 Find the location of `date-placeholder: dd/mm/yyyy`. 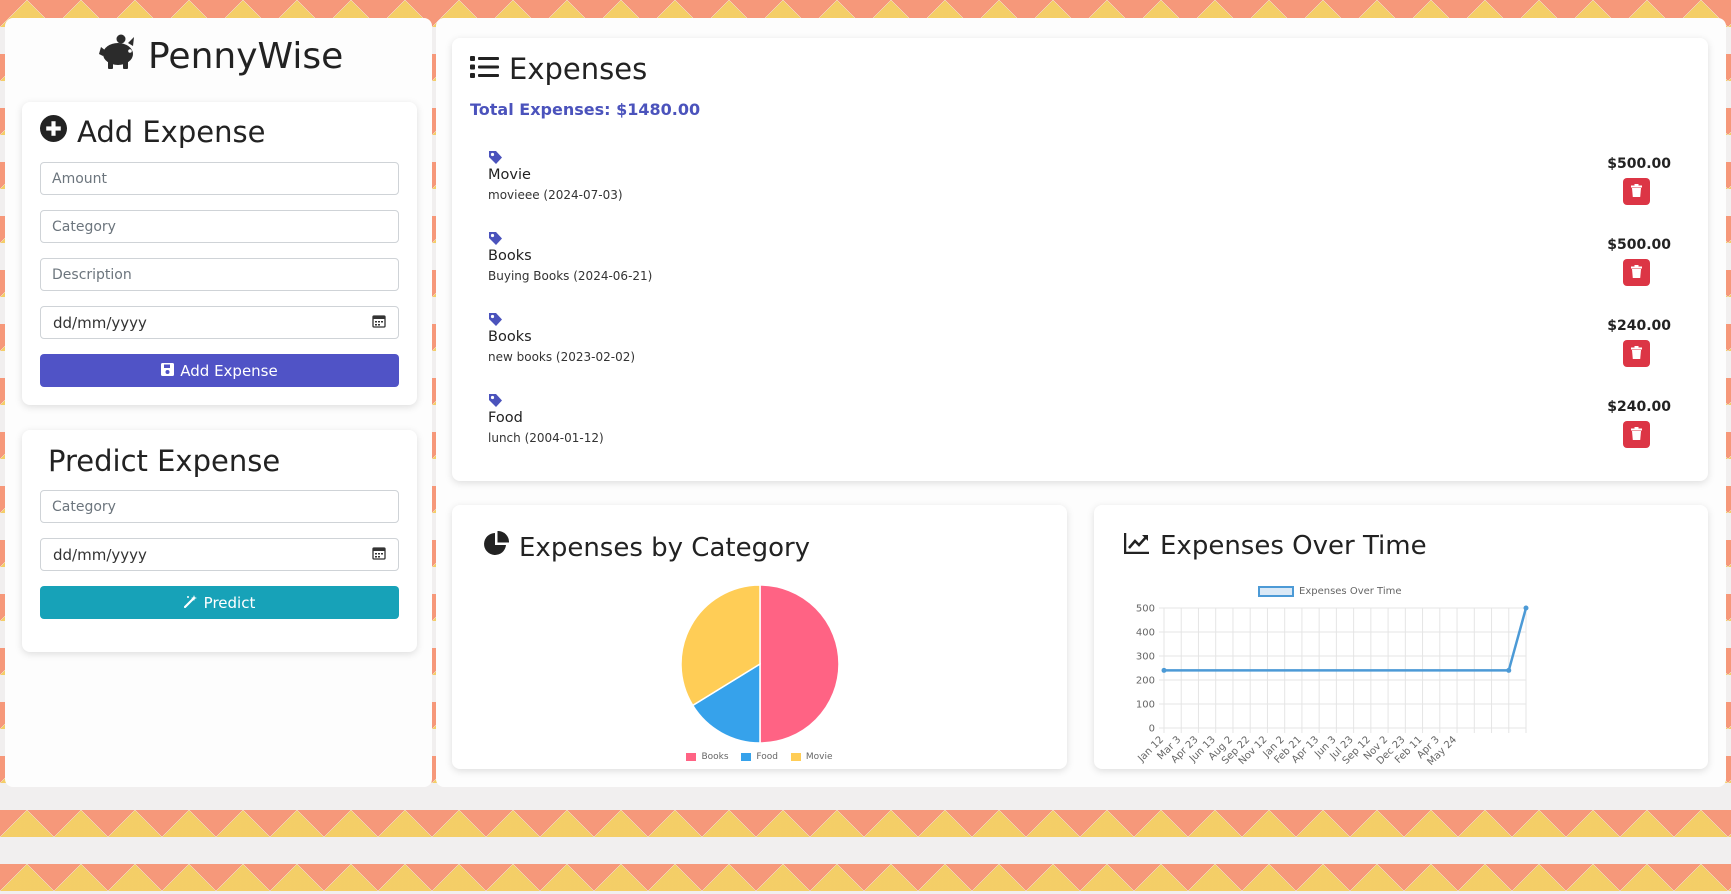

date-placeholder: dd/mm/yyyy is located at coordinates (100, 322).